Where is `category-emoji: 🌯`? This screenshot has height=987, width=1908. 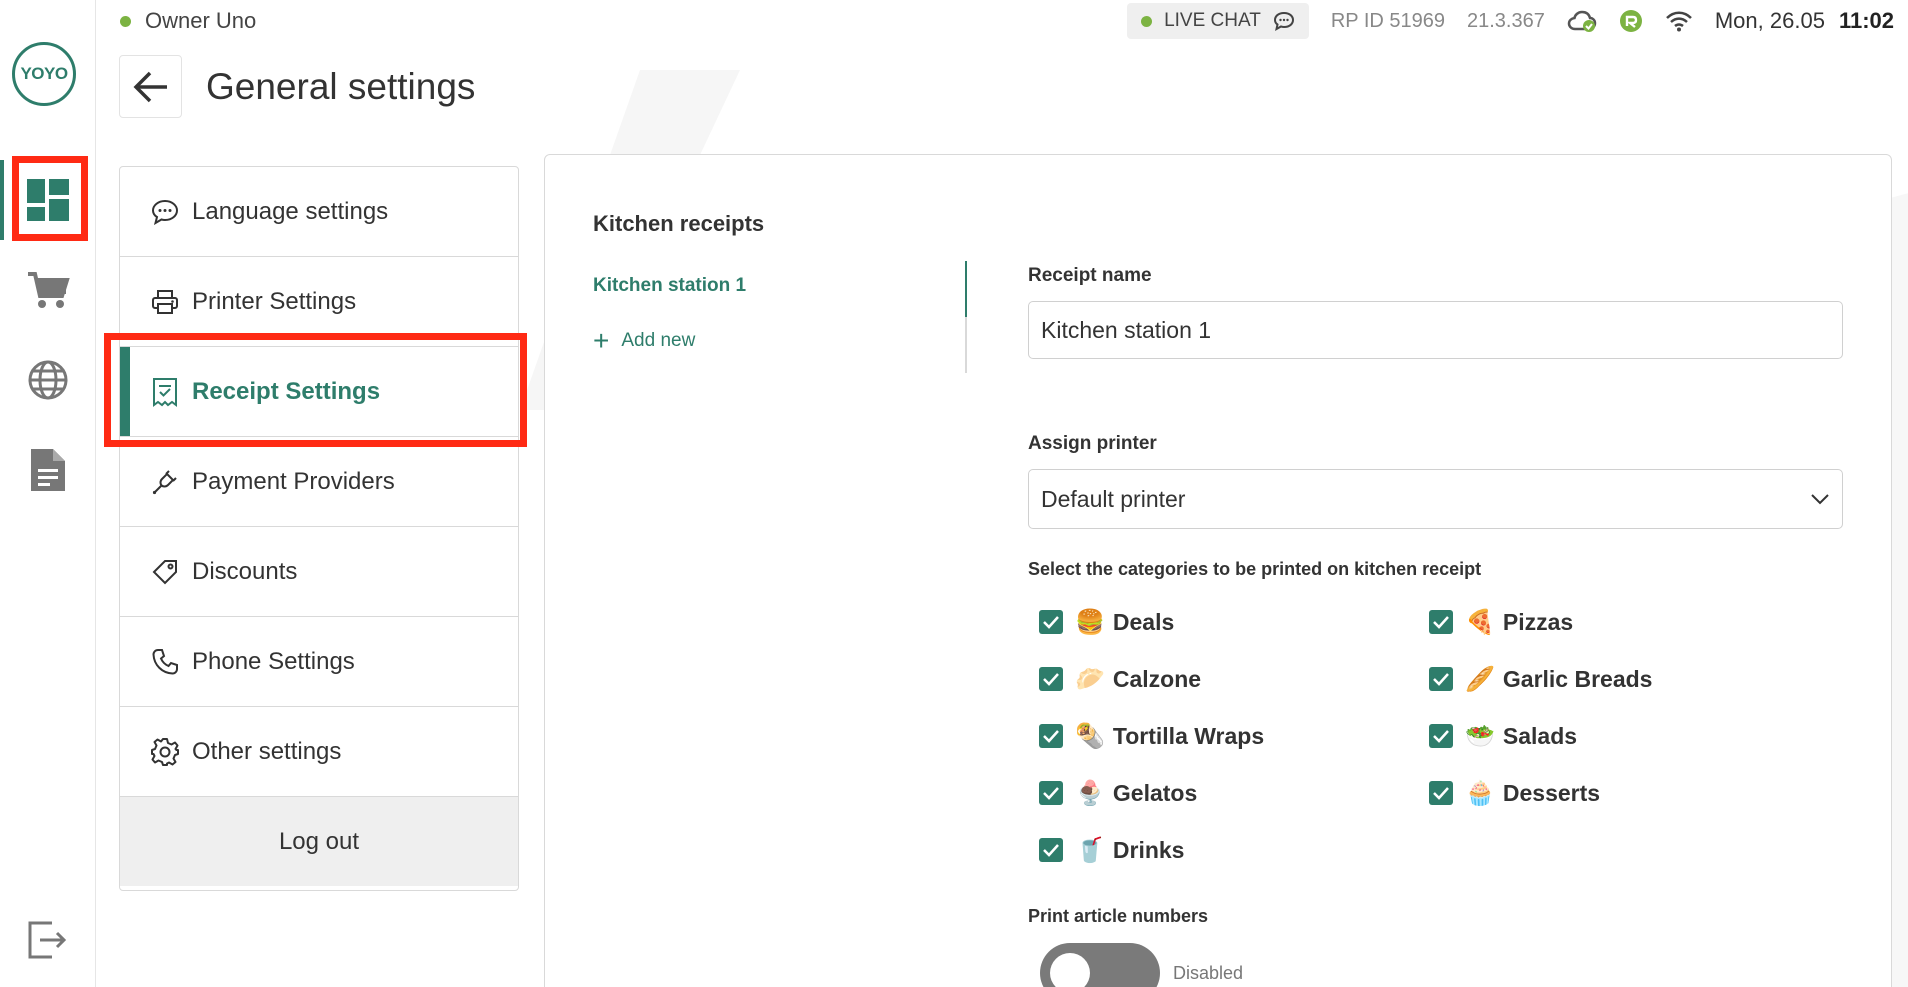 category-emoji: 🌯 is located at coordinates (1090, 736).